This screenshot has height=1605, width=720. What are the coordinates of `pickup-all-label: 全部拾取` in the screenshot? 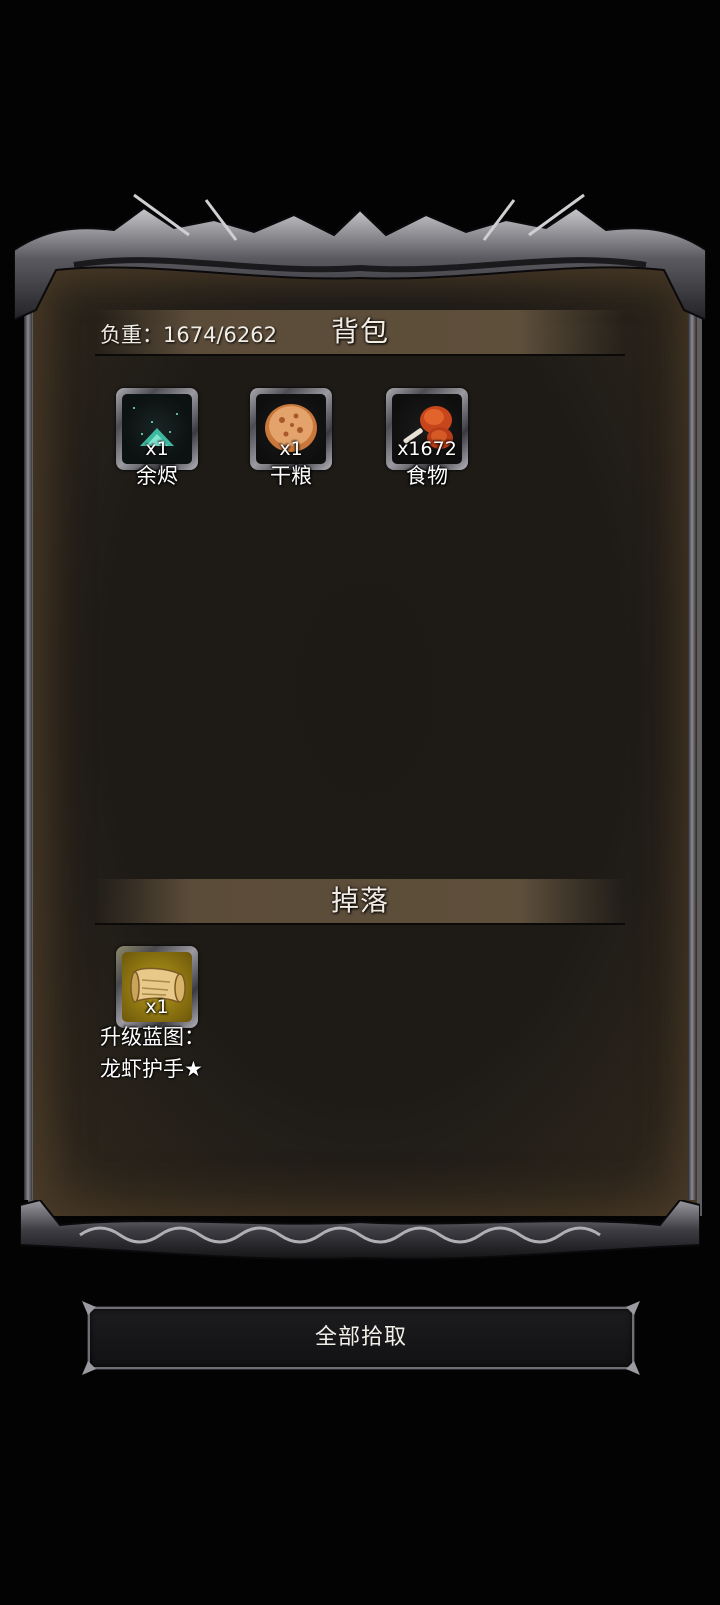 It's located at (360, 1337).